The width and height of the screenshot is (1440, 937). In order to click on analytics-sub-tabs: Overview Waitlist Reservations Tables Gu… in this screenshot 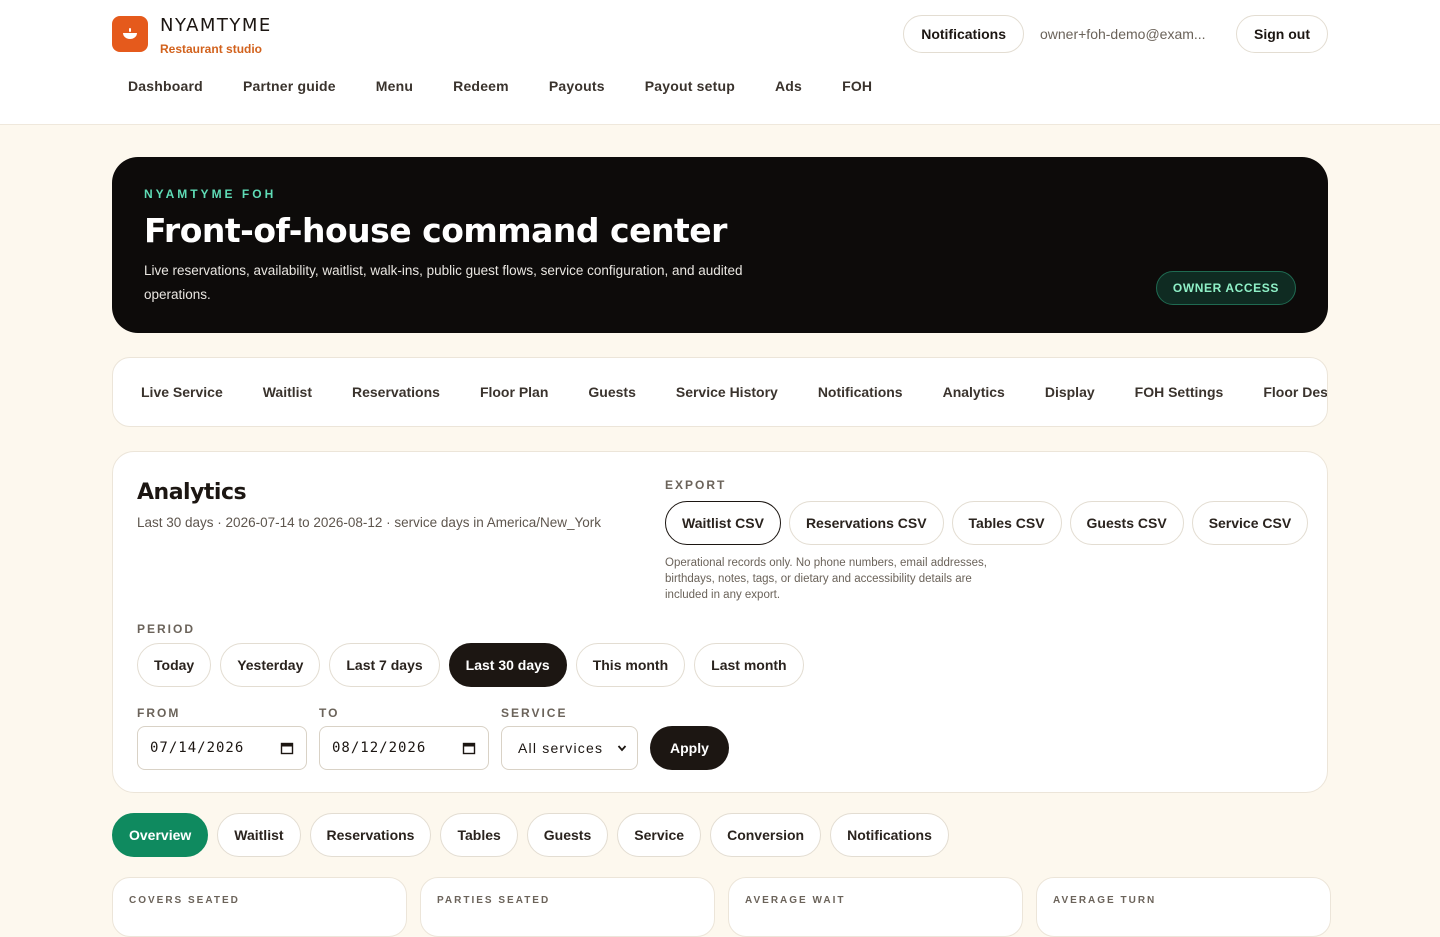, I will do `click(530, 835)`.